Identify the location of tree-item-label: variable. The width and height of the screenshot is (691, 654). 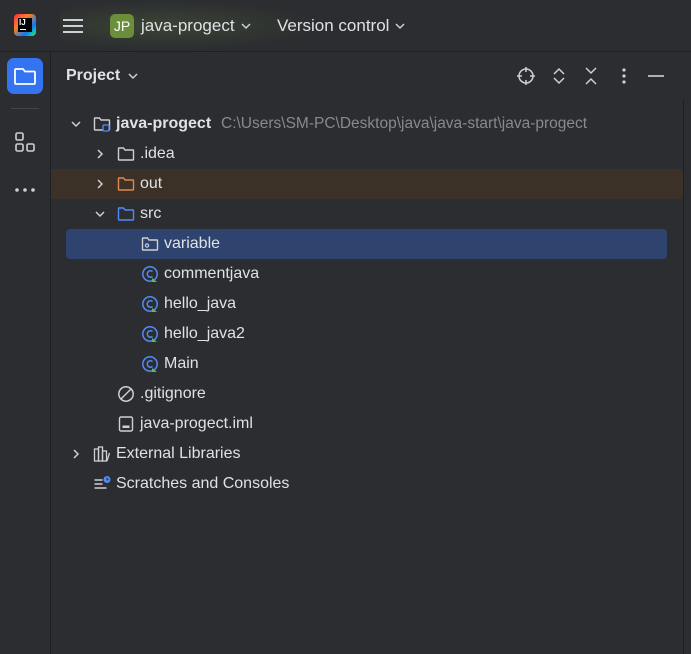
(192, 243).